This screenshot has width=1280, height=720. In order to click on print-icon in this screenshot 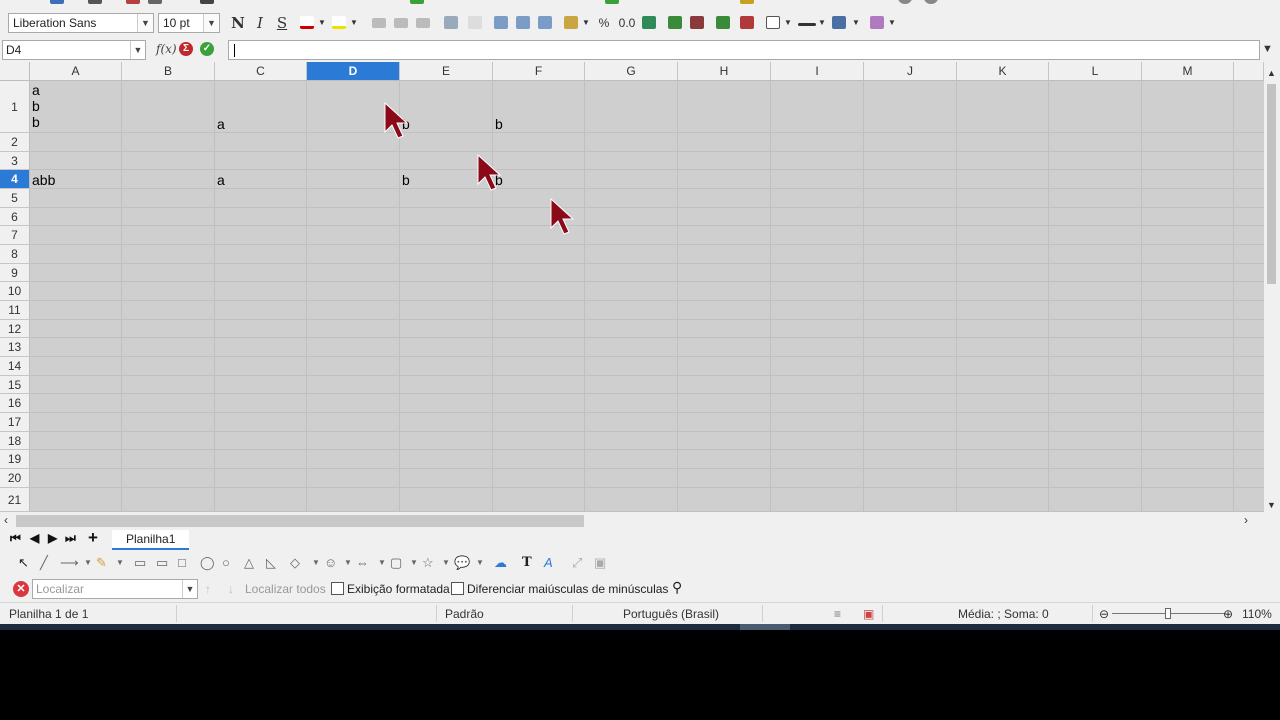, I will do `click(155, 2)`.